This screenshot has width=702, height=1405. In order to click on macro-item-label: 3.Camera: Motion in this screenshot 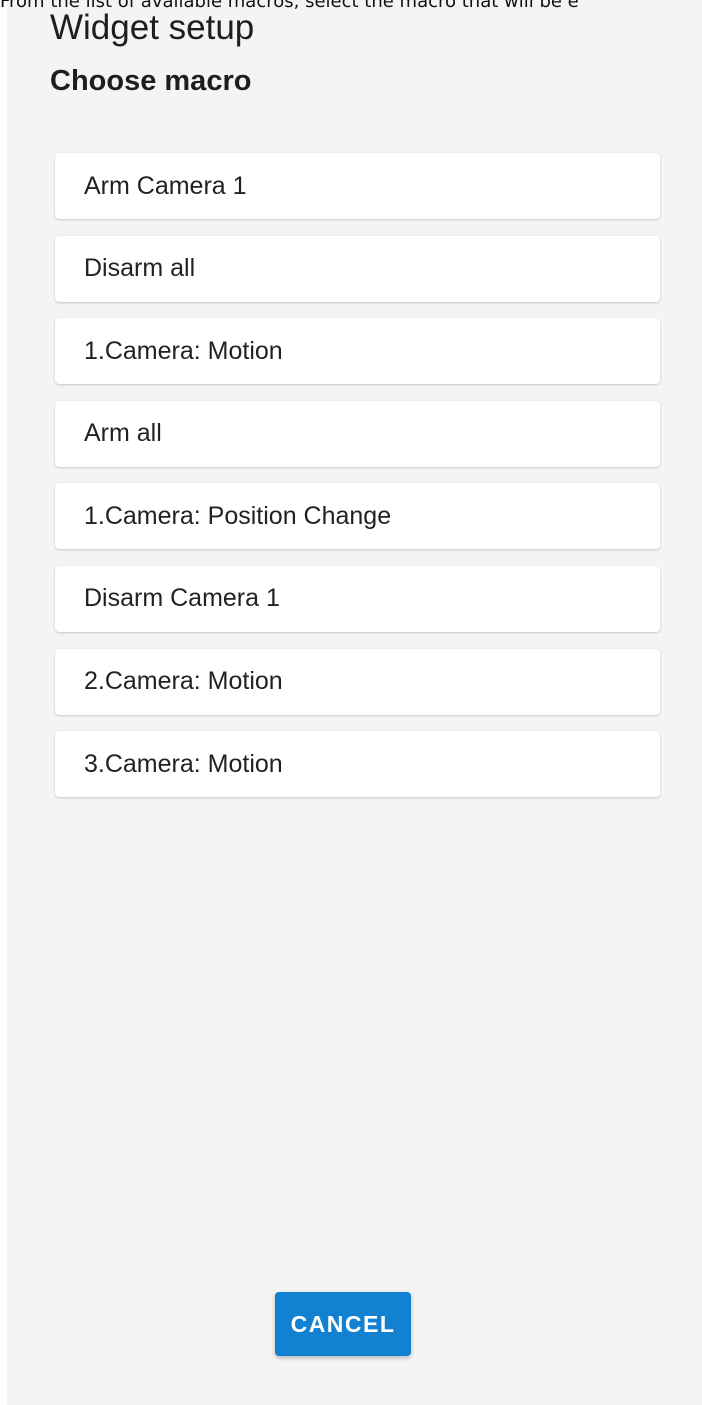, I will do `click(183, 763)`.